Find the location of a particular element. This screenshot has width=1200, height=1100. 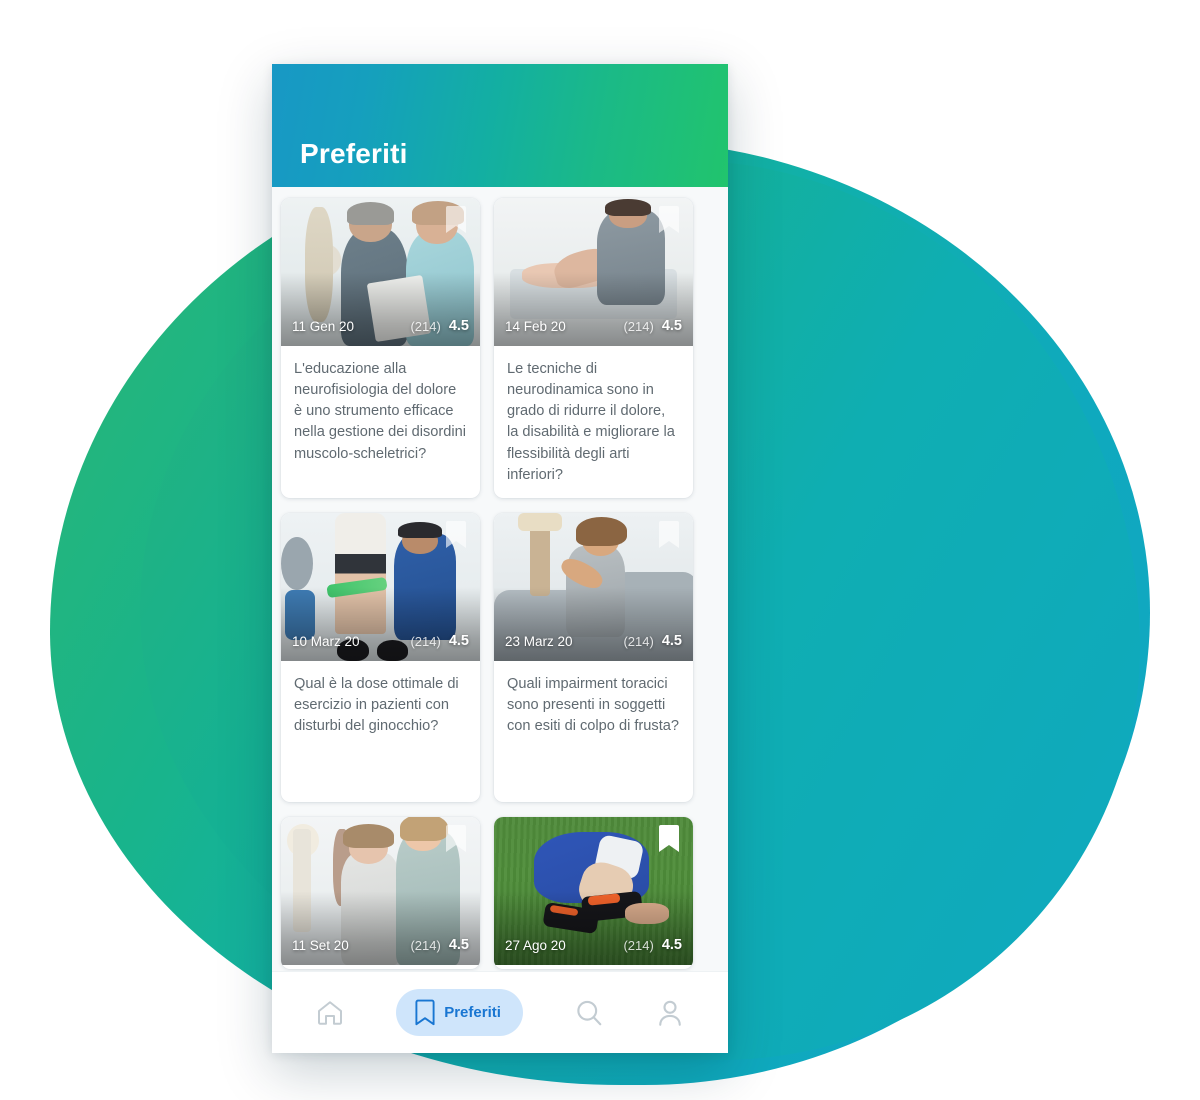

card-date: 10 Marz 20 is located at coordinates (326, 641).